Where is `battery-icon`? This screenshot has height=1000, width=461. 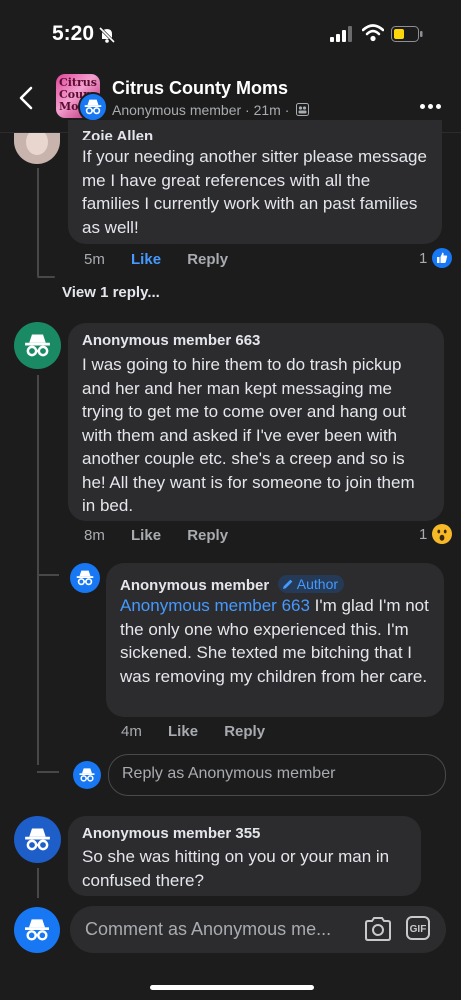
battery-icon is located at coordinates (407, 34).